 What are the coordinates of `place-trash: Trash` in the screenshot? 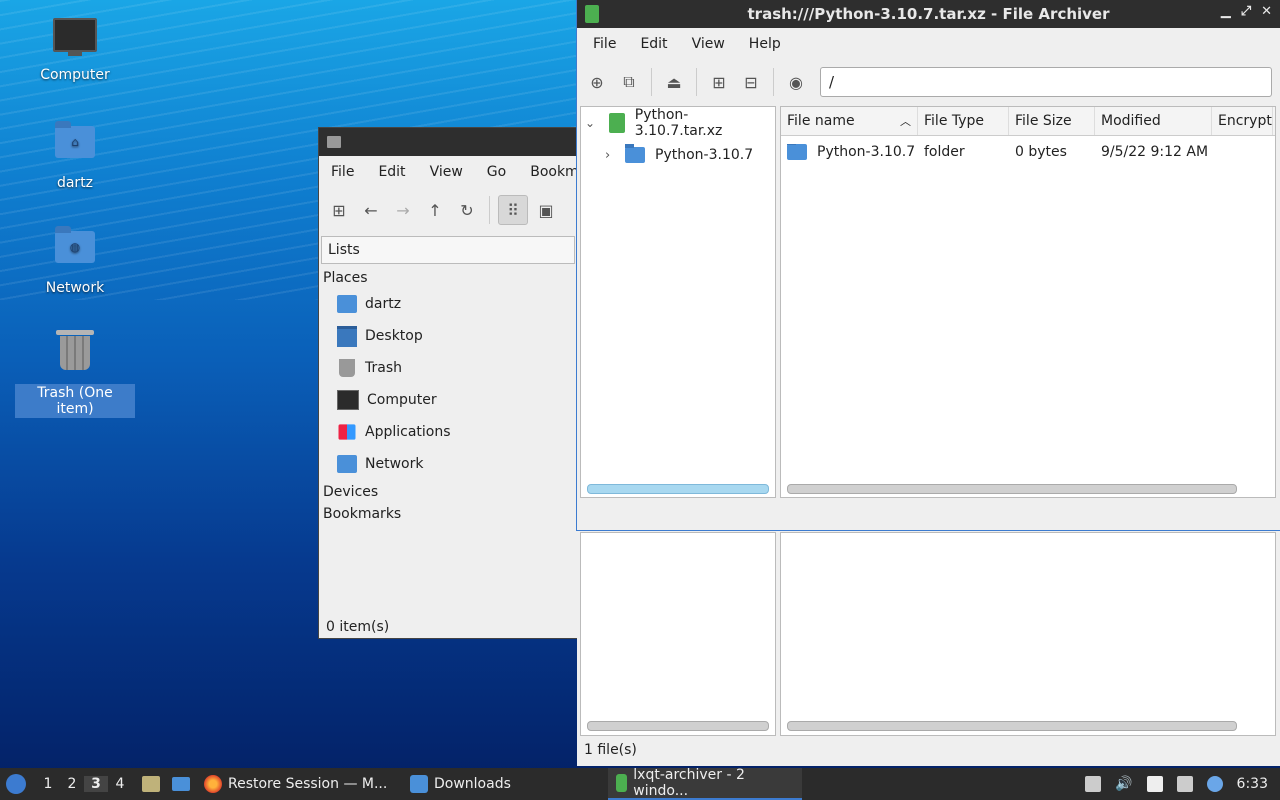 It's located at (448, 368).